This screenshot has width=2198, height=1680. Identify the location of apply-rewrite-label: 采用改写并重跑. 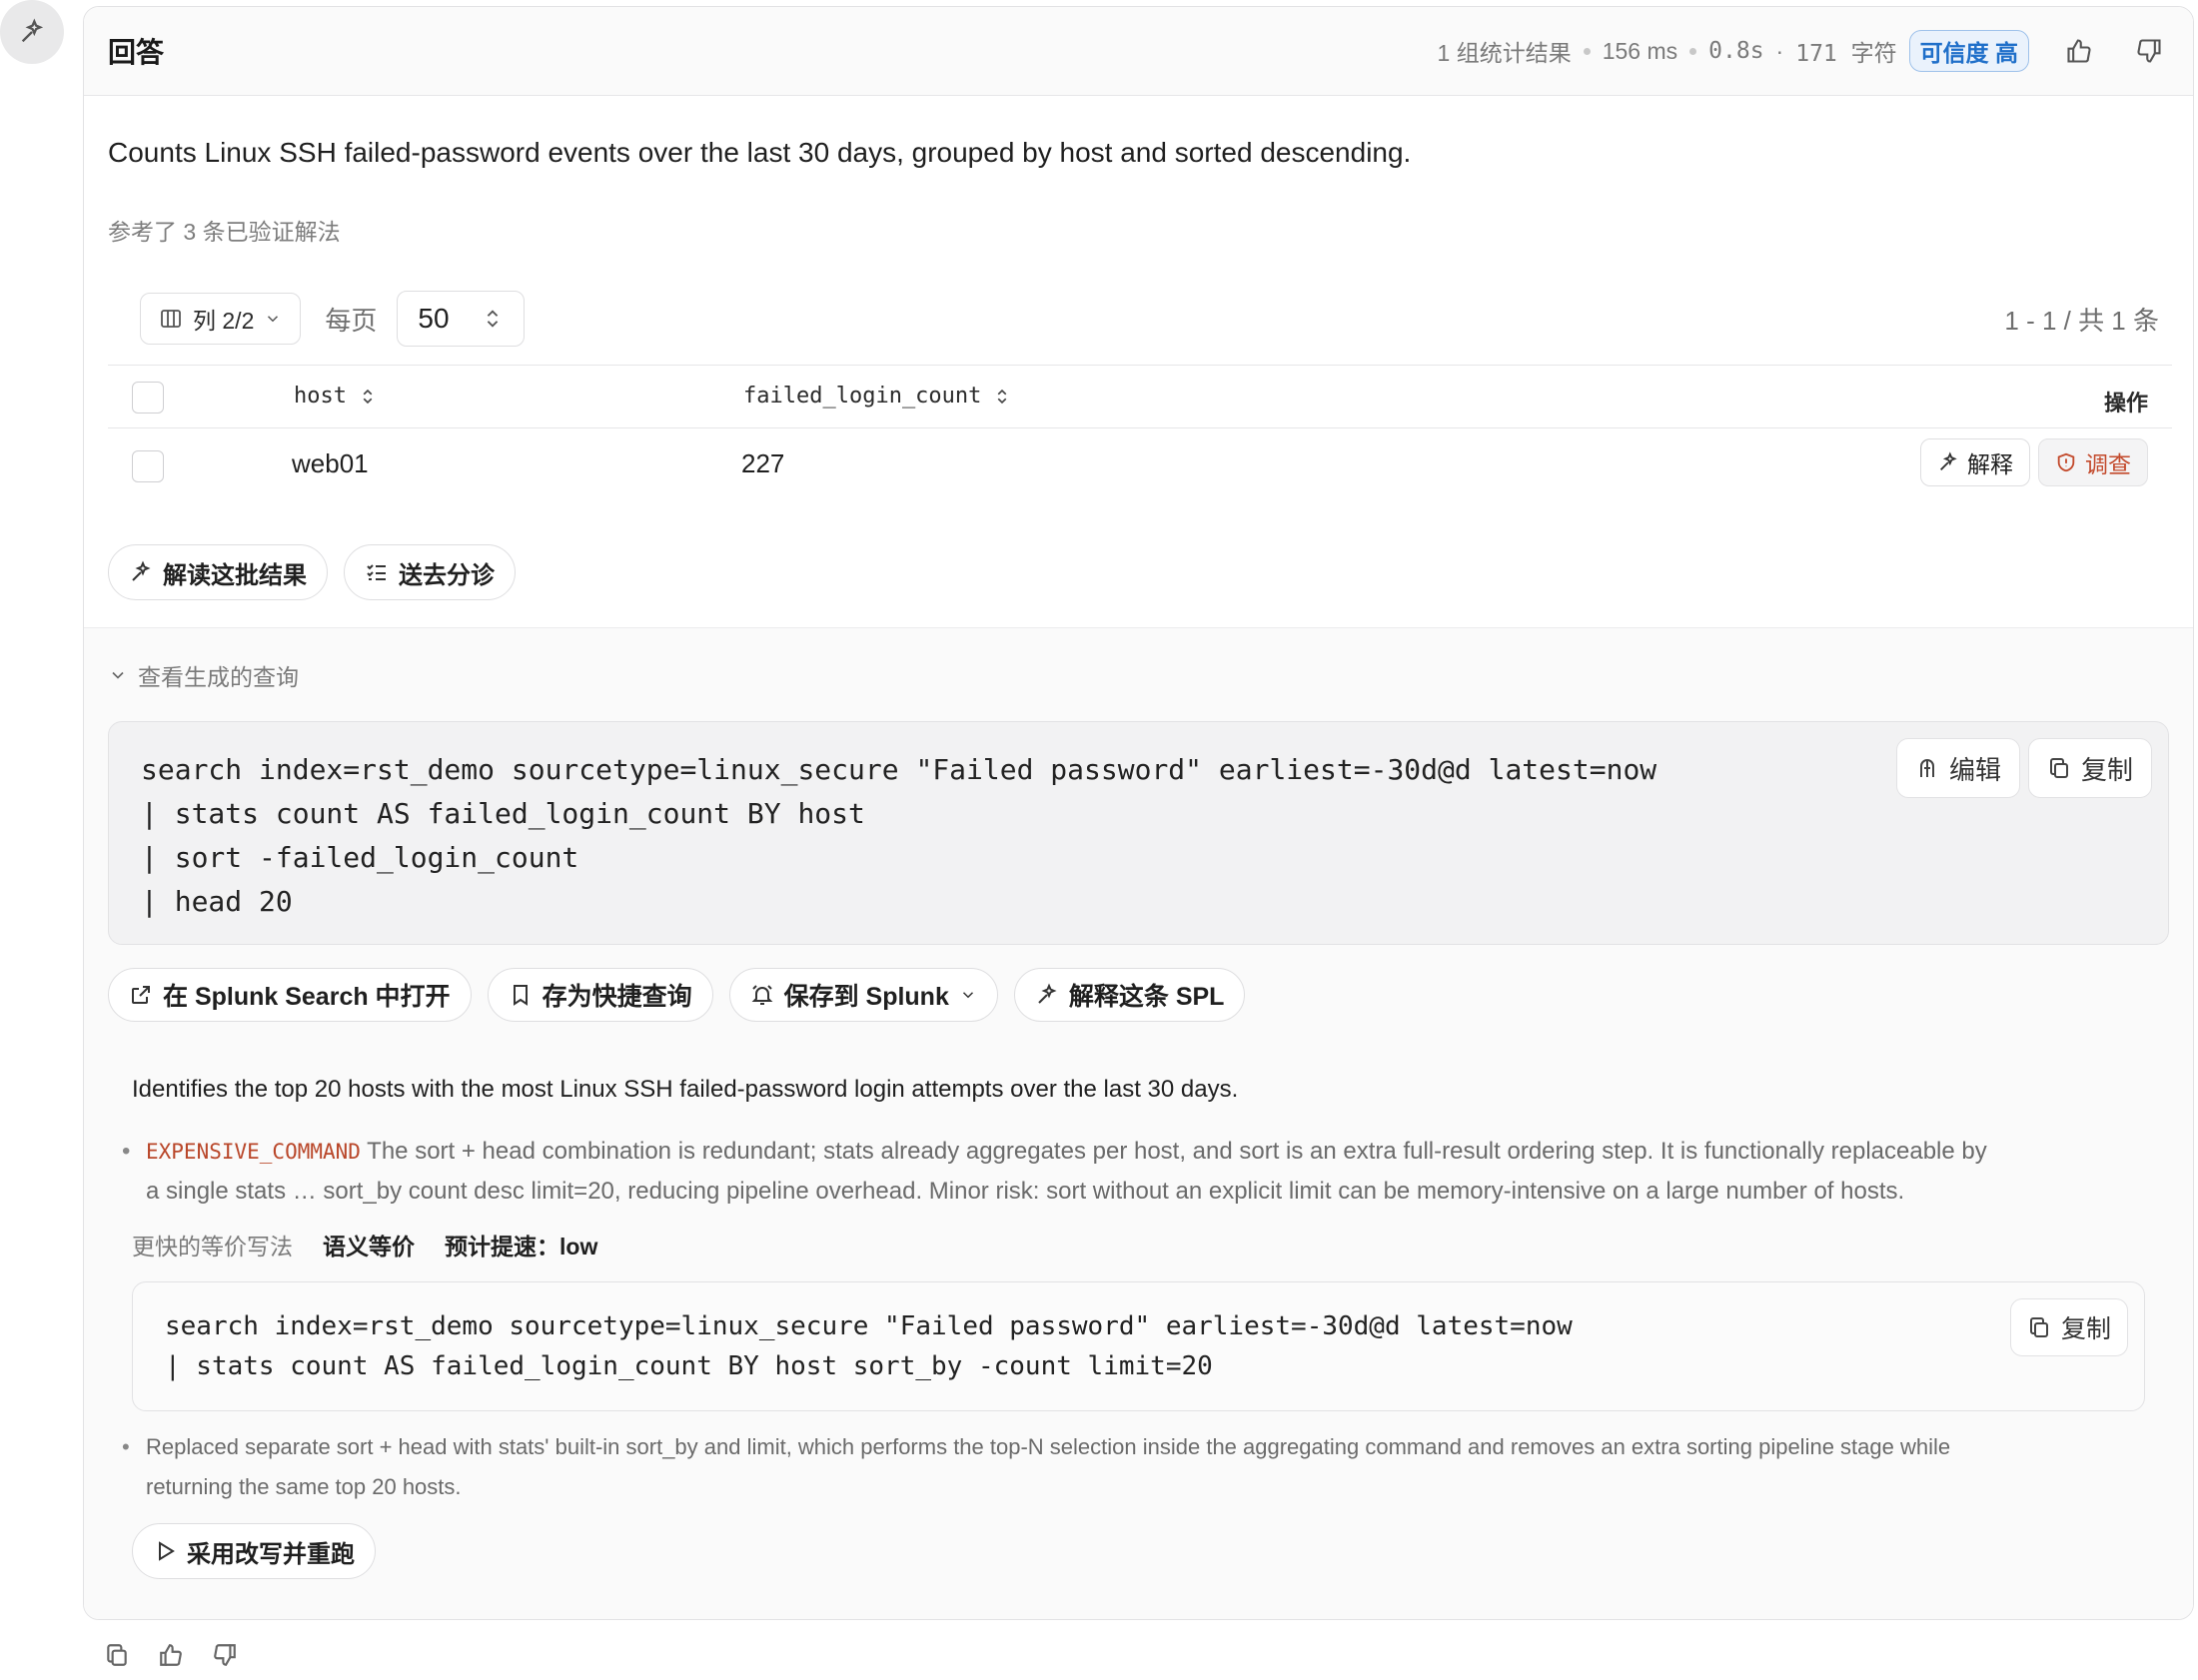
(271, 1554).